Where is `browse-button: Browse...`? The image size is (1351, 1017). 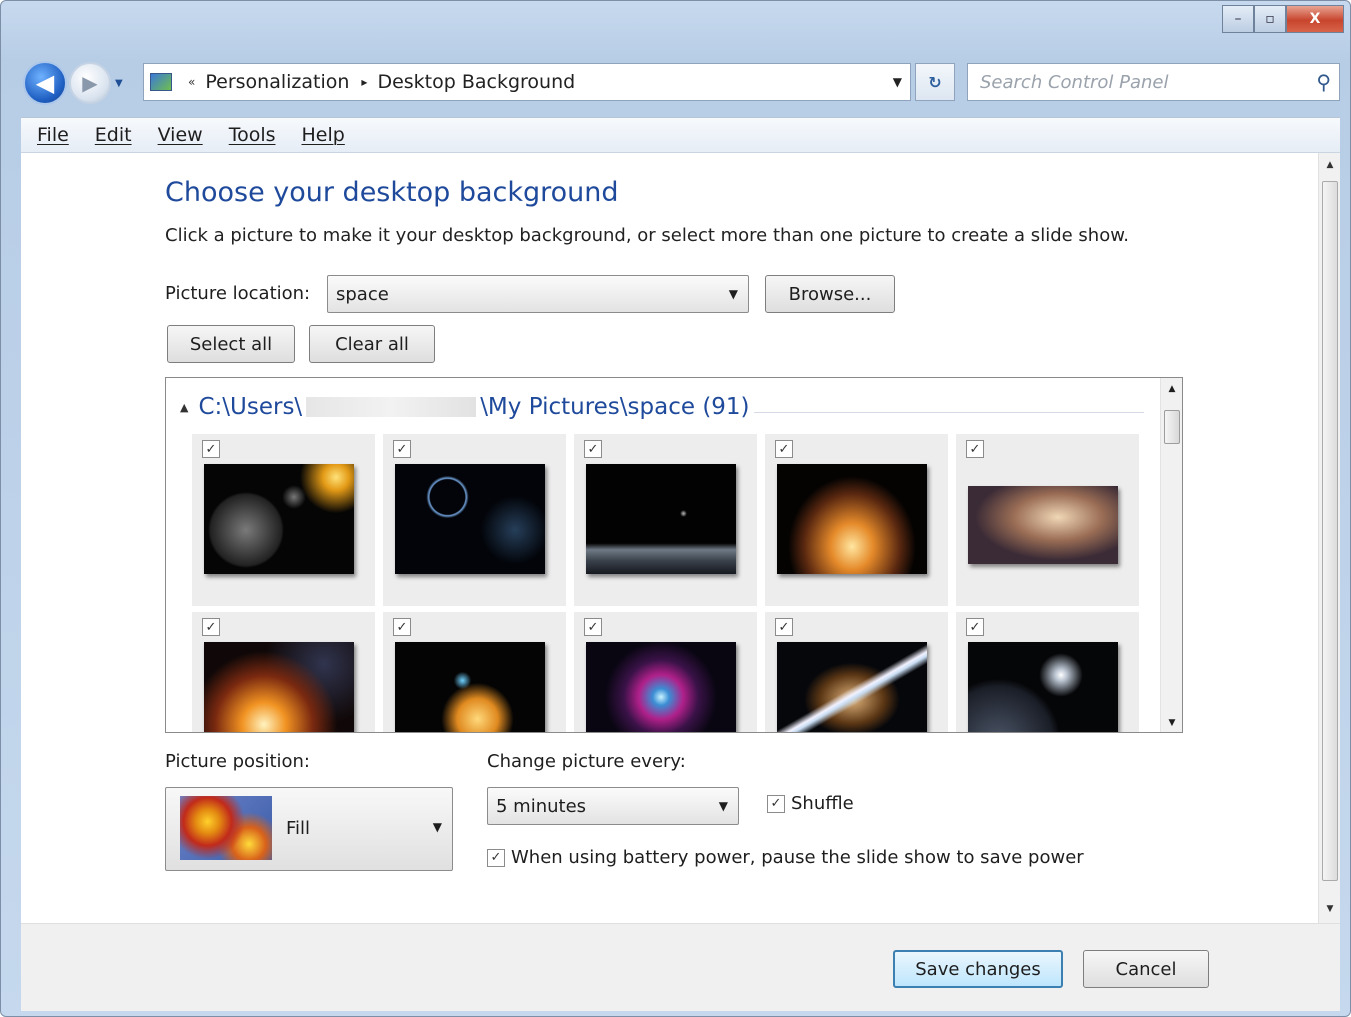
browse-button: Browse... is located at coordinates (830, 294).